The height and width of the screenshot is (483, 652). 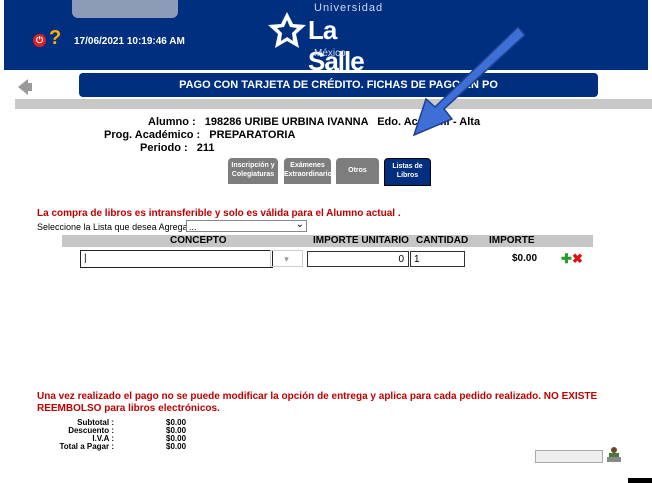 I want to click on col-importe-unitario: IMPORTE UNITARIO, so click(x=361, y=240).